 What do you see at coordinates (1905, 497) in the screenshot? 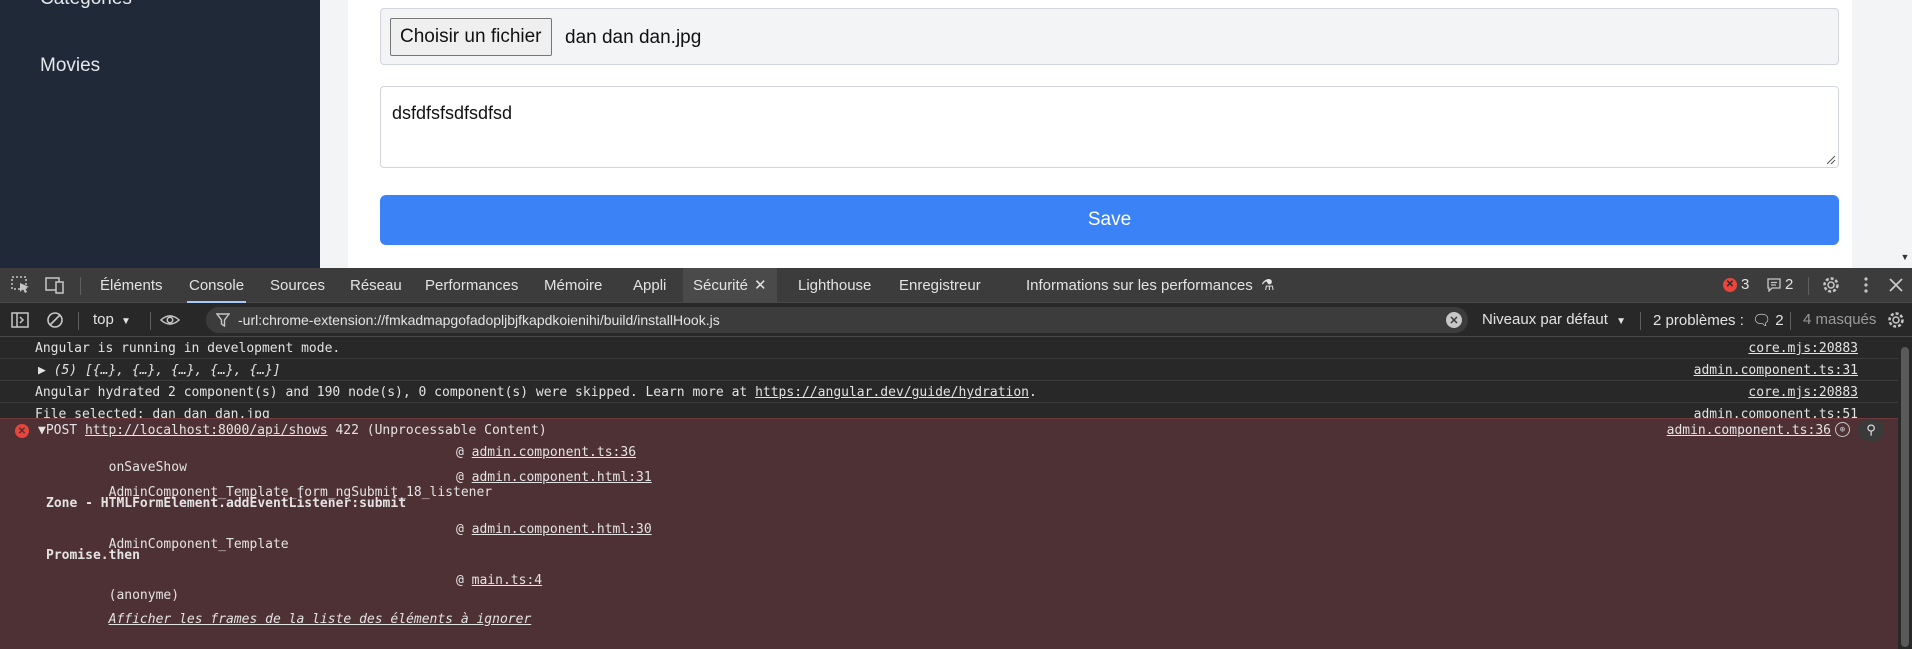
I see `scrollbar-thumb` at bounding box center [1905, 497].